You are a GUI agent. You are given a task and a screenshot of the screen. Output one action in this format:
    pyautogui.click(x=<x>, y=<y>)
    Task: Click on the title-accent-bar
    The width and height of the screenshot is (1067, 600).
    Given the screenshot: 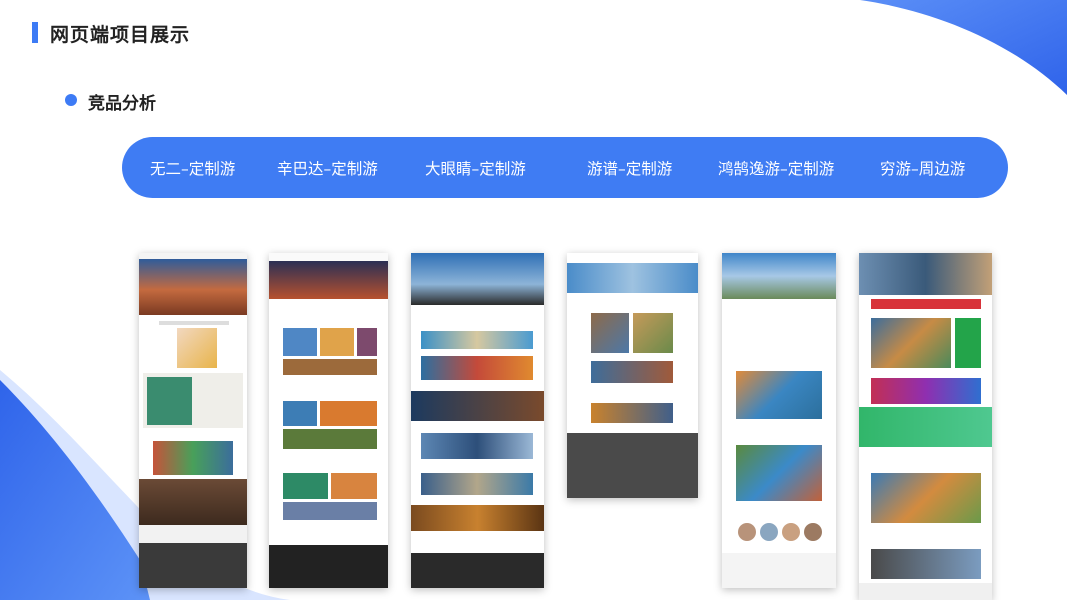 What is the action you would take?
    pyautogui.click(x=35, y=32)
    